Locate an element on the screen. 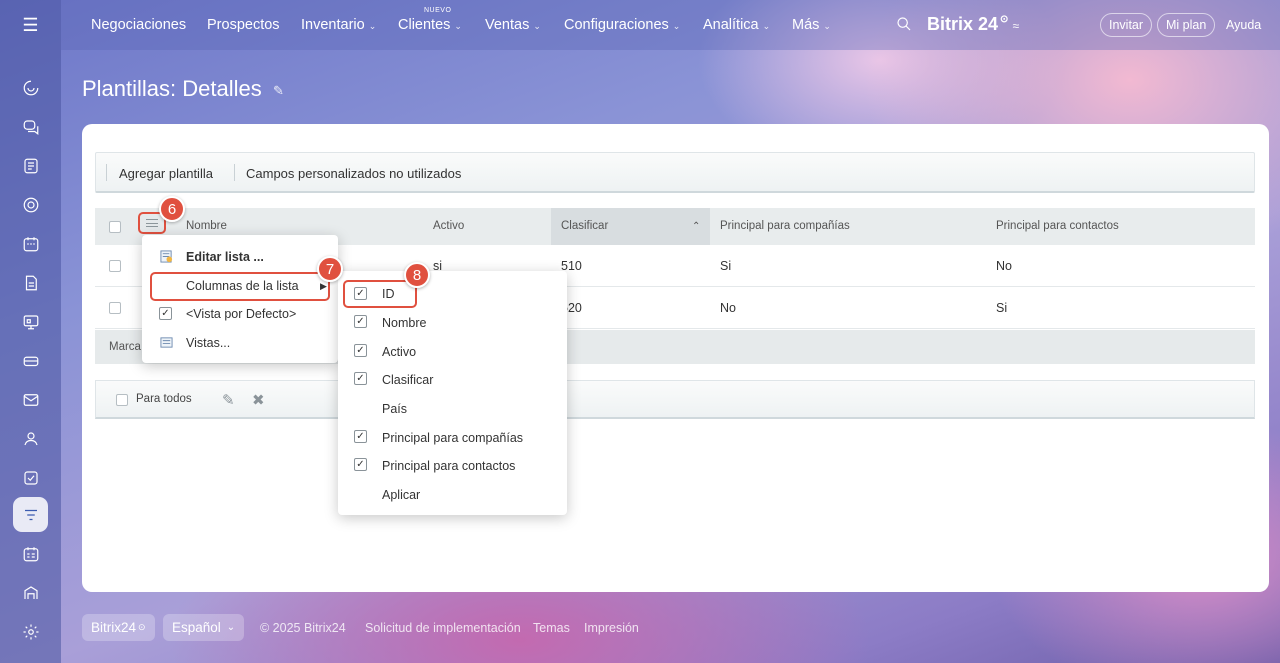  search-icon is located at coordinates (904, 26).